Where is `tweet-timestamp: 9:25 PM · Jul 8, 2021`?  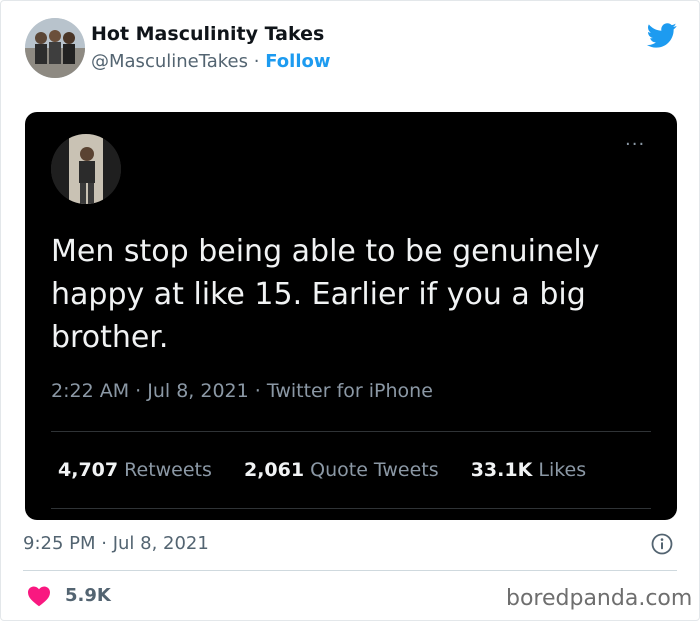
tweet-timestamp: 9:25 PM · Jul 8, 2021 is located at coordinates (116, 543).